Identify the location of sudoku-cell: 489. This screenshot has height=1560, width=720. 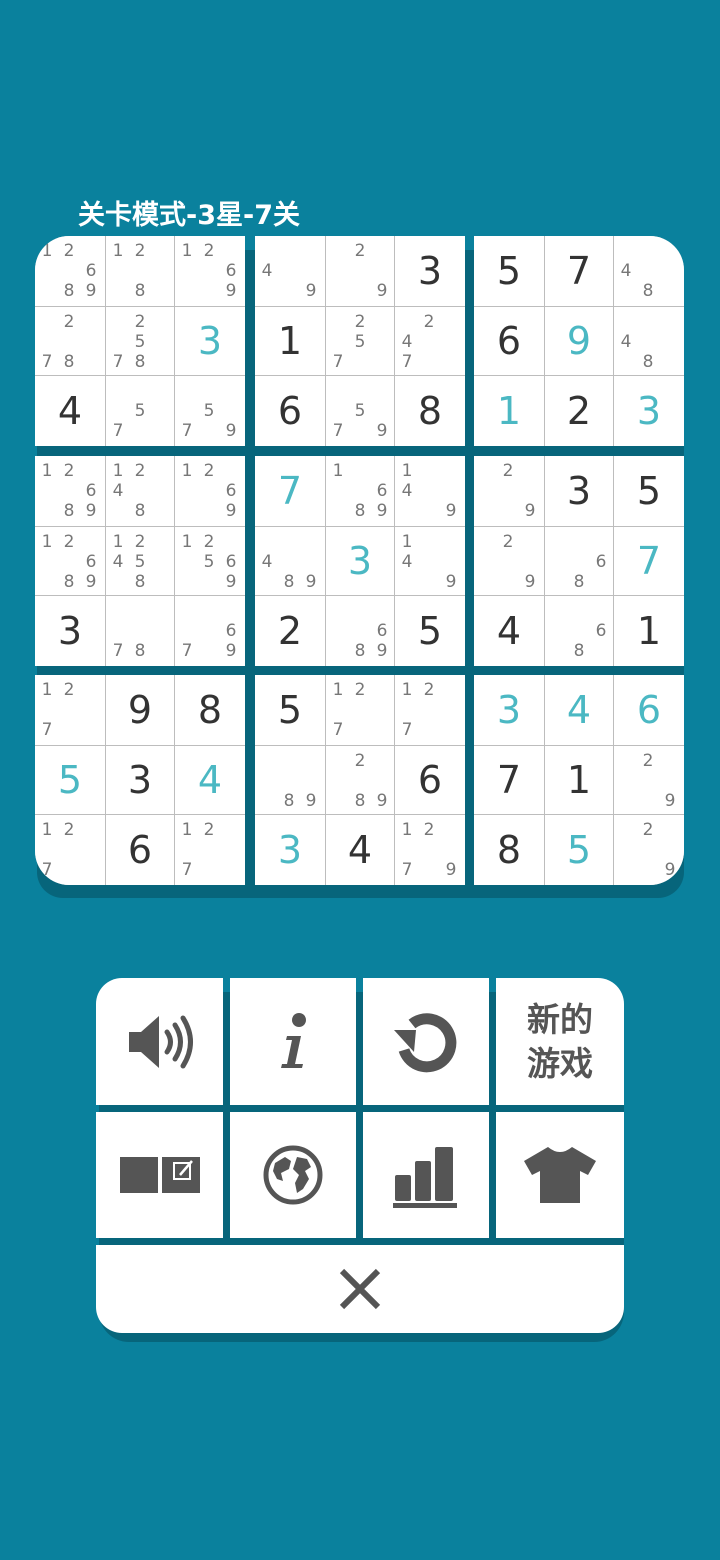
(290, 561).